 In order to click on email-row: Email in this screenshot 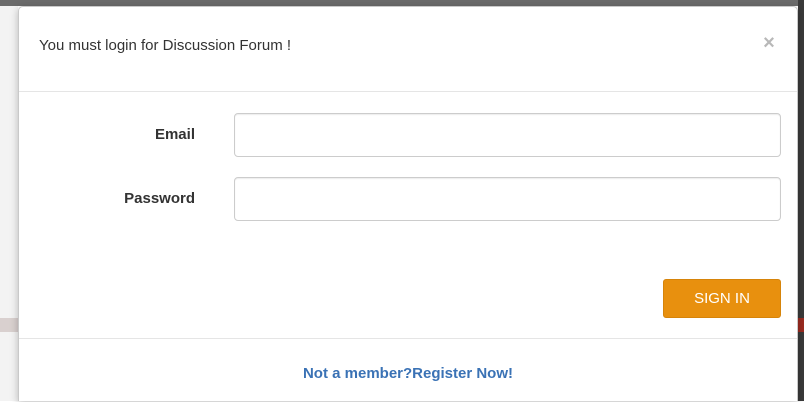, I will do `click(408, 135)`.